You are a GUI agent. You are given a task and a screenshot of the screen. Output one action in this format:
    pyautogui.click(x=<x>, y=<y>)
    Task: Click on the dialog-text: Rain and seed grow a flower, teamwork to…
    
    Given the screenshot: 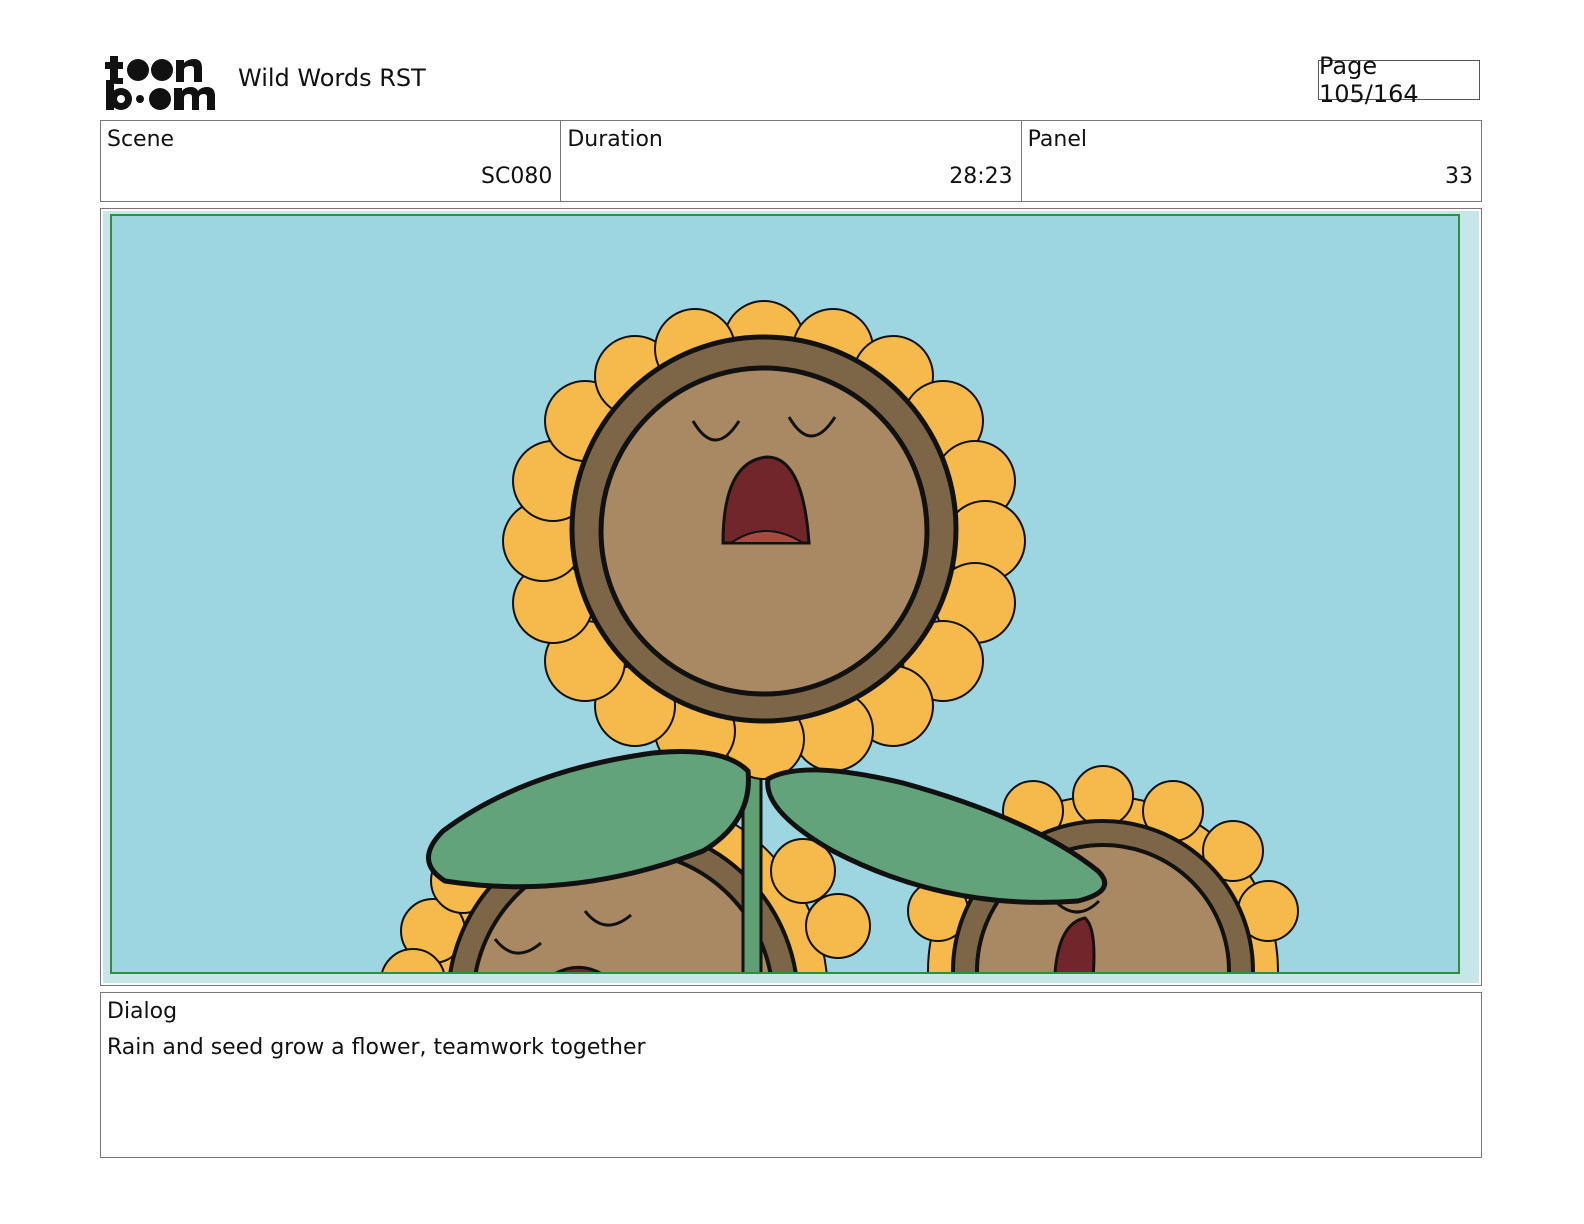 What is the action you would take?
    pyautogui.click(x=376, y=1047)
    